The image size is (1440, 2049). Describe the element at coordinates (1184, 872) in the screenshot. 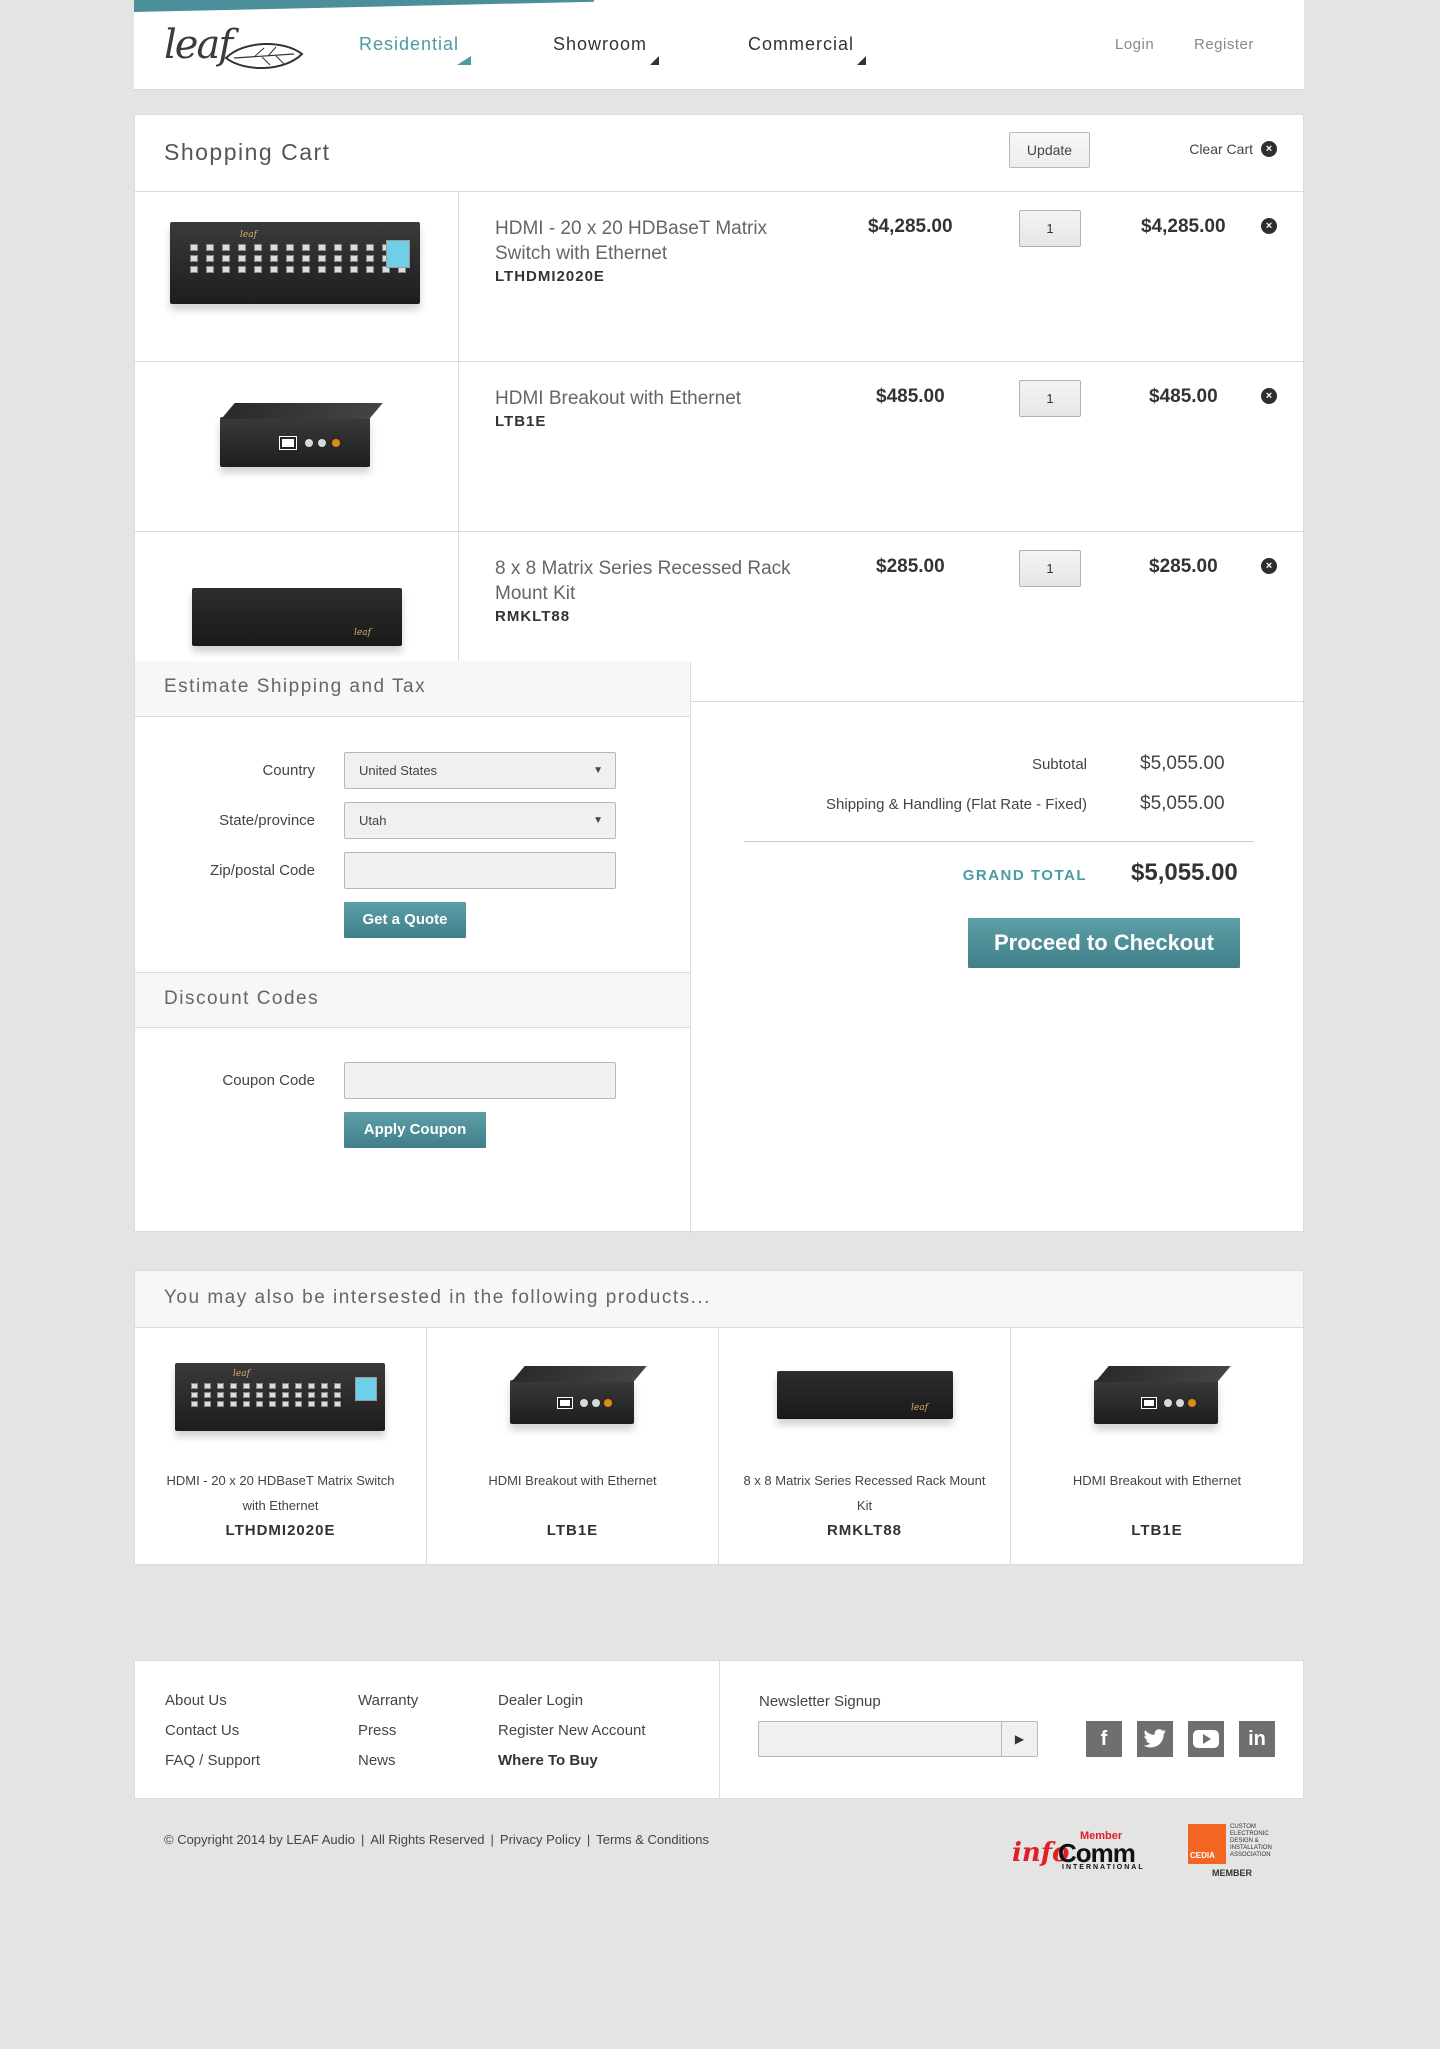

I see `grand-total-value: $5,055.00` at that location.